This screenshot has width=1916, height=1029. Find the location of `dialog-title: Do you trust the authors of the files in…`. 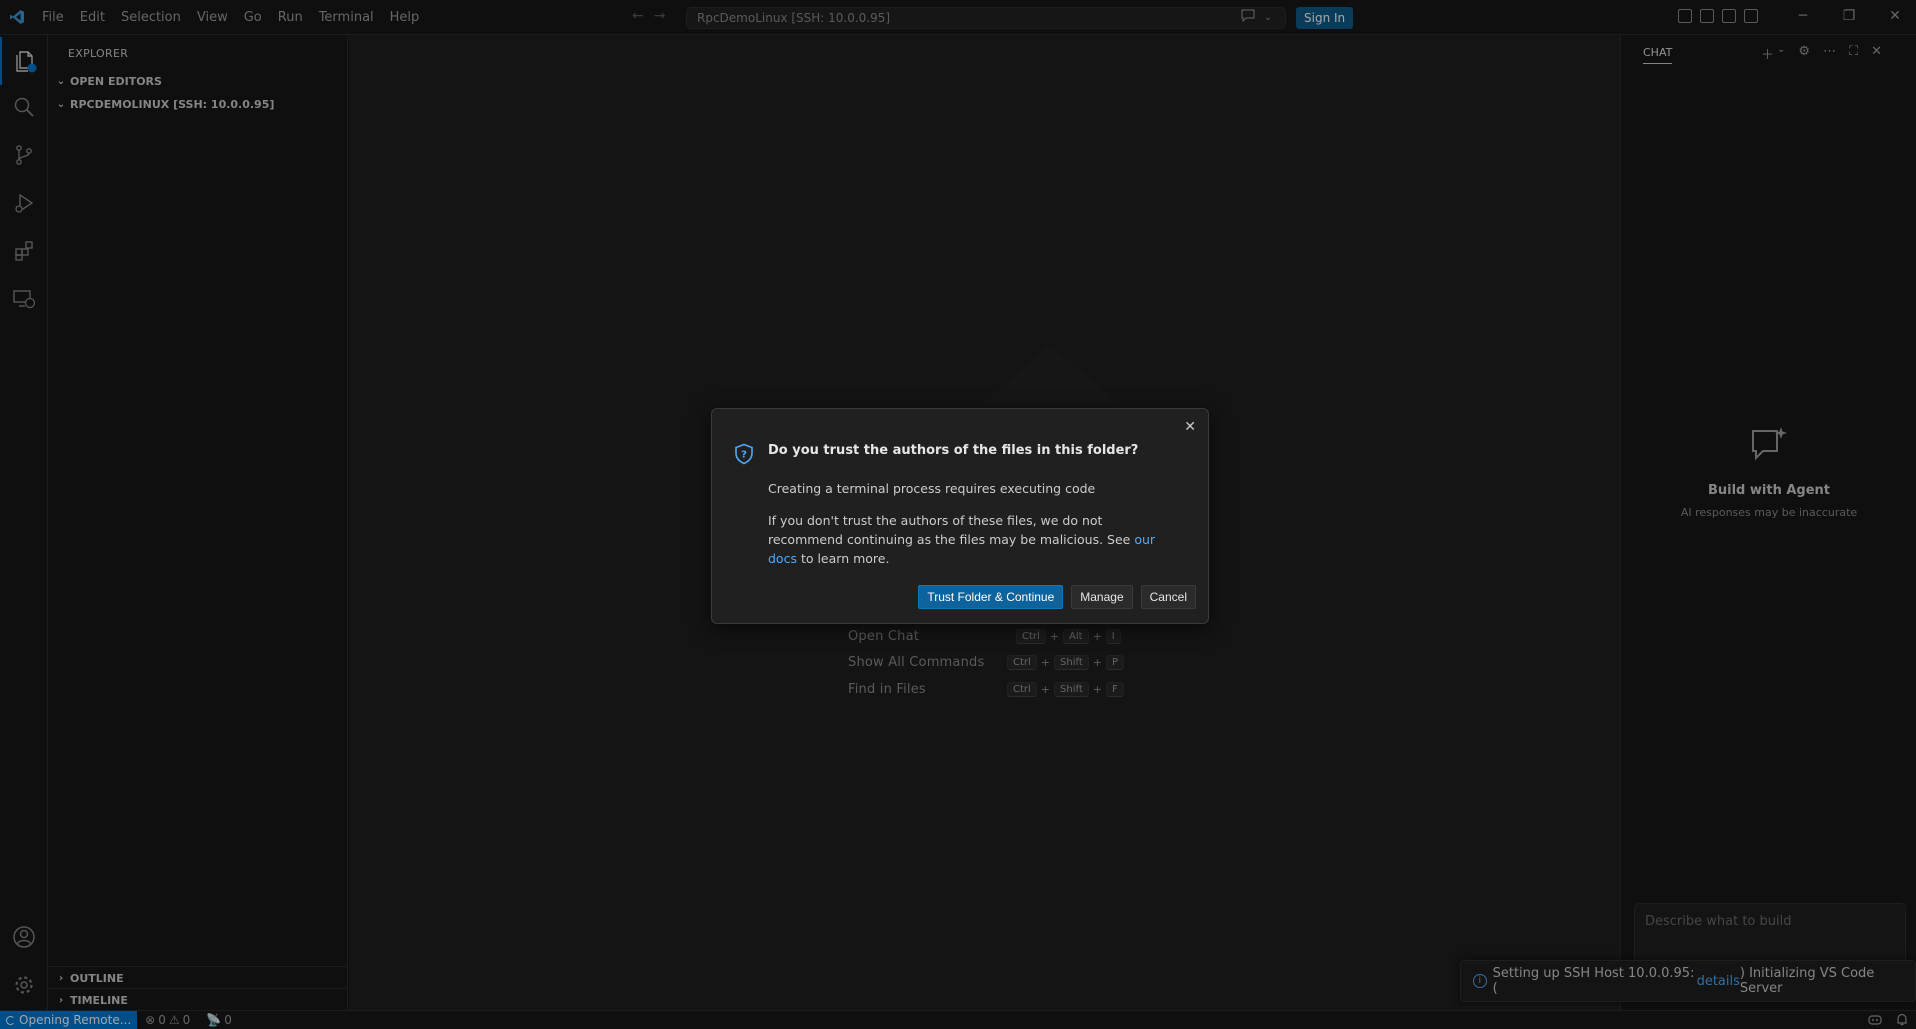

dialog-title: Do you trust the authors of the files in… is located at coordinates (953, 450).